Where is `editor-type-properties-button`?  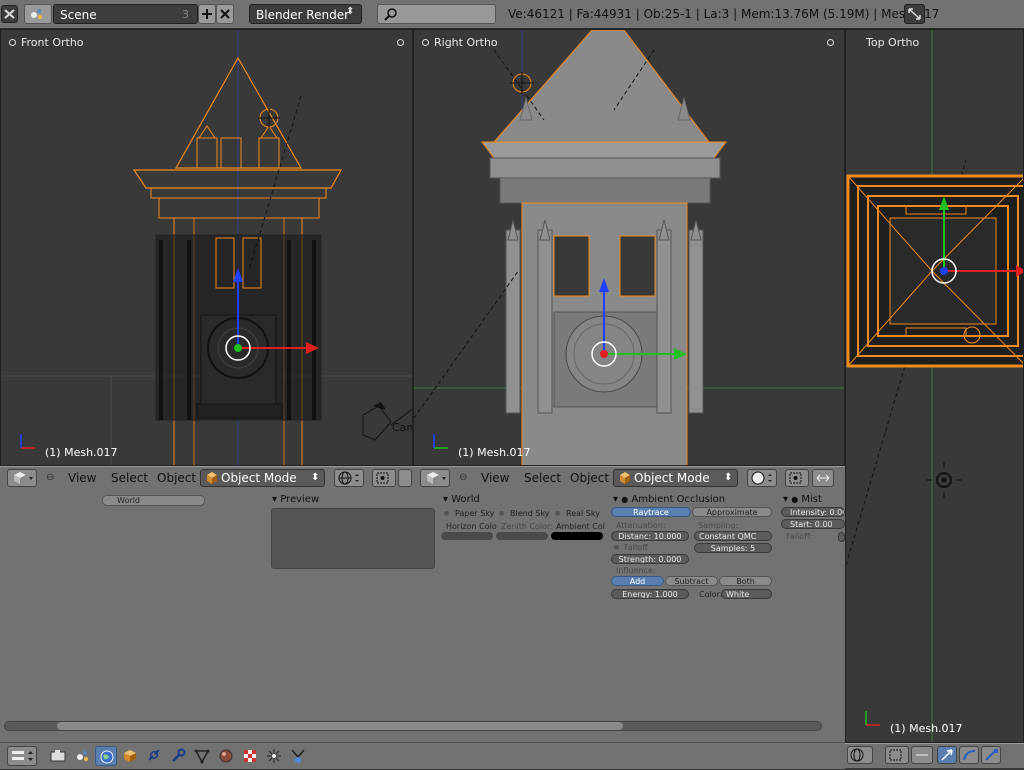
editor-type-properties-button is located at coordinates (22, 756).